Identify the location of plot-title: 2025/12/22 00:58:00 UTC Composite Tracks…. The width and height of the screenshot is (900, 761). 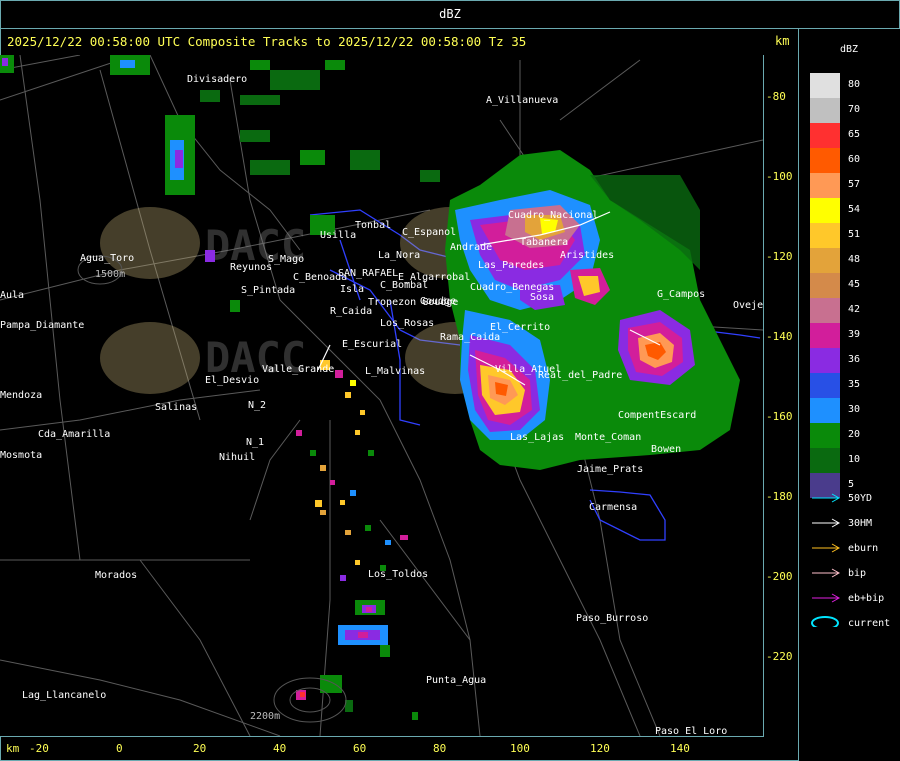
(267, 41).